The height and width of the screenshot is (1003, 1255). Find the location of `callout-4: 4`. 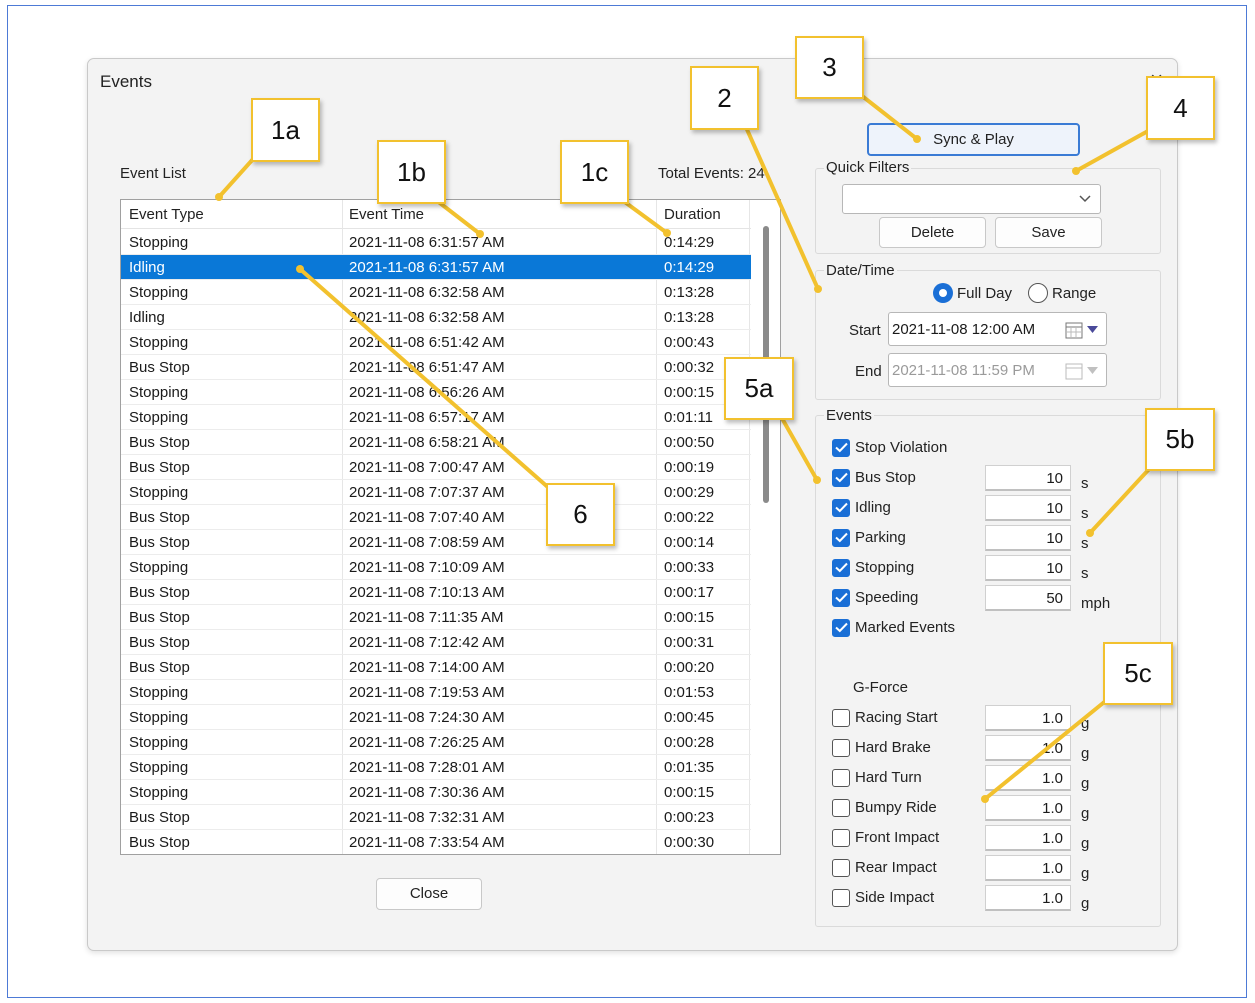

callout-4: 4 is located at coordinates (1180, 108).